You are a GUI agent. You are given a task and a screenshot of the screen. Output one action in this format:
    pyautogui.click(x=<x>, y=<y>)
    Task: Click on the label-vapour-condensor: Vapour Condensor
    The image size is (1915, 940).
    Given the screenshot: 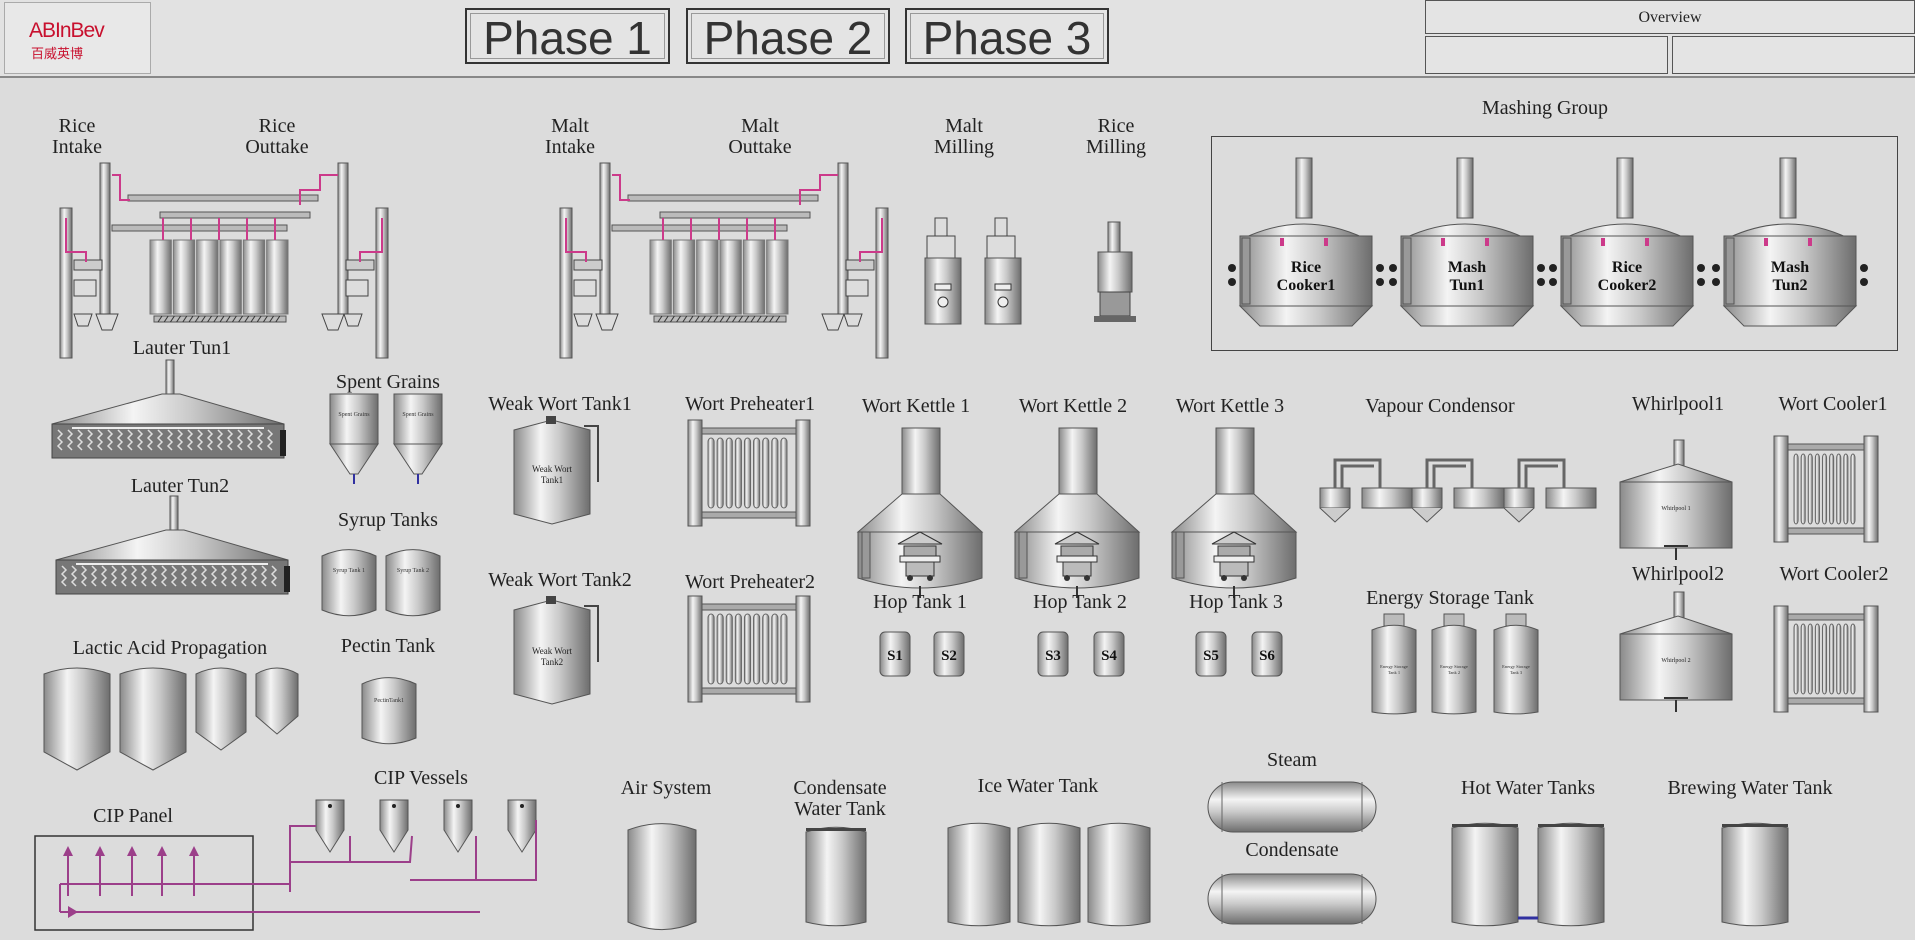 What is the action you would take?
    pyautogui.click(x=1440, y=406)
    